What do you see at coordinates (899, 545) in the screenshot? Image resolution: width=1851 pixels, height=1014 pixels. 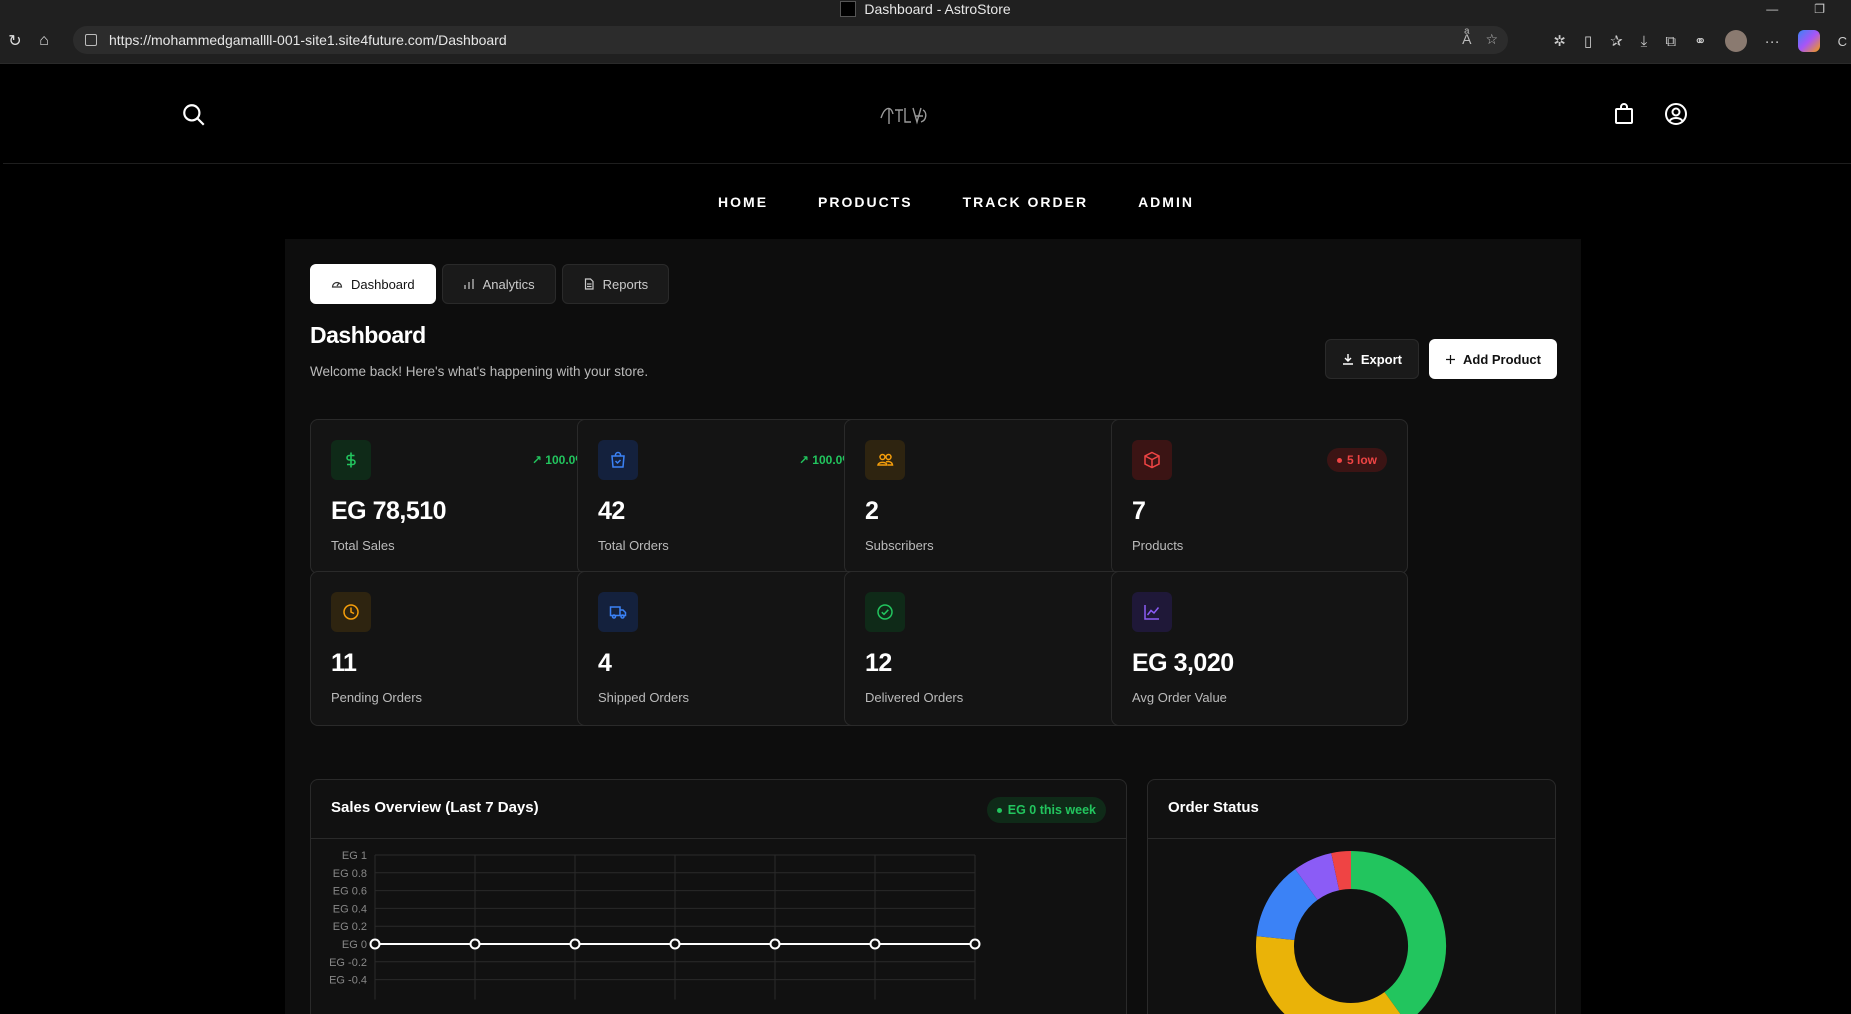 I see `stat-label: Subscribers` at bounding box center [899, 545].